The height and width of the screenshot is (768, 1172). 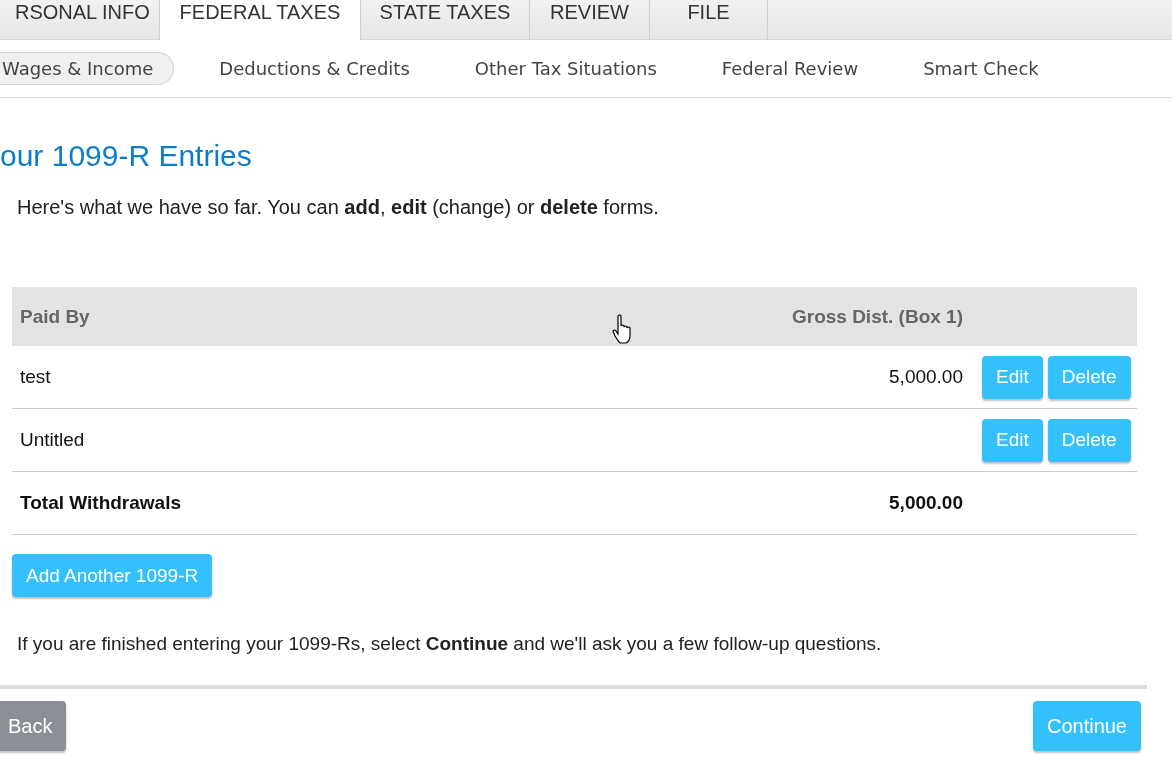 What do you see at coordinates (55, 316) in the screenshot?
I see `column-header: Paid By` at bounding box center [55, 316].